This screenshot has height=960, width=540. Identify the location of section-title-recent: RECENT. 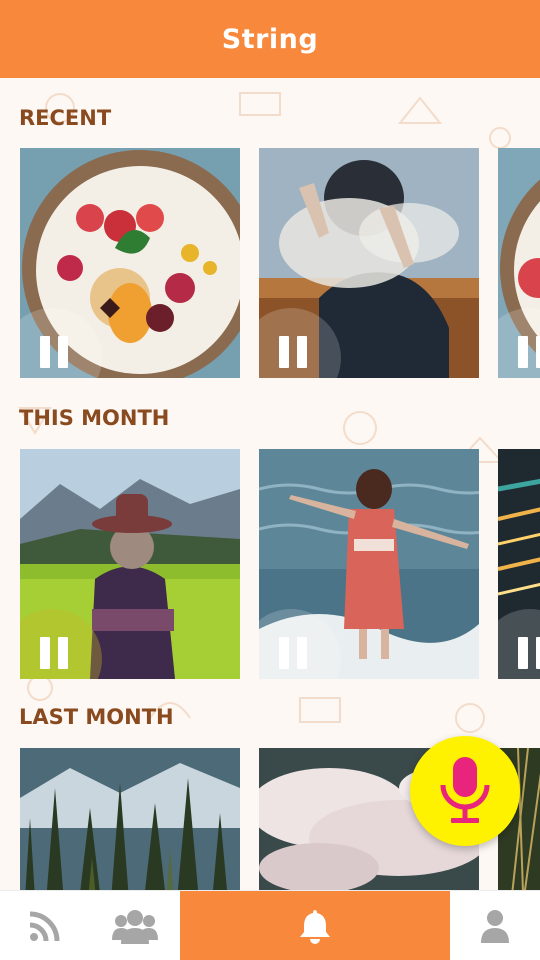
(65, 118).